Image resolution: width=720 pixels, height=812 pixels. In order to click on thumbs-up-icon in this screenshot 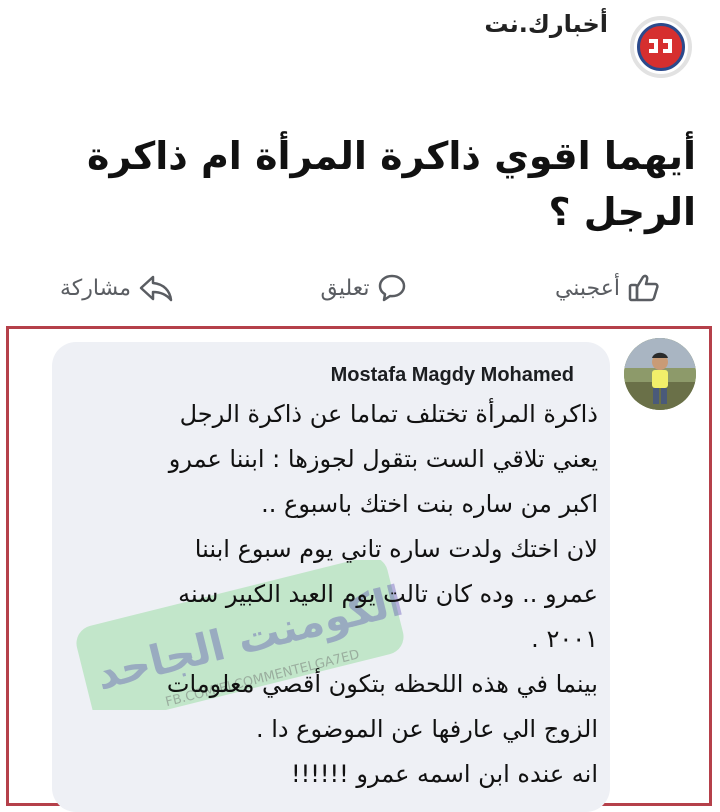, I will do `click(643, 288)`.